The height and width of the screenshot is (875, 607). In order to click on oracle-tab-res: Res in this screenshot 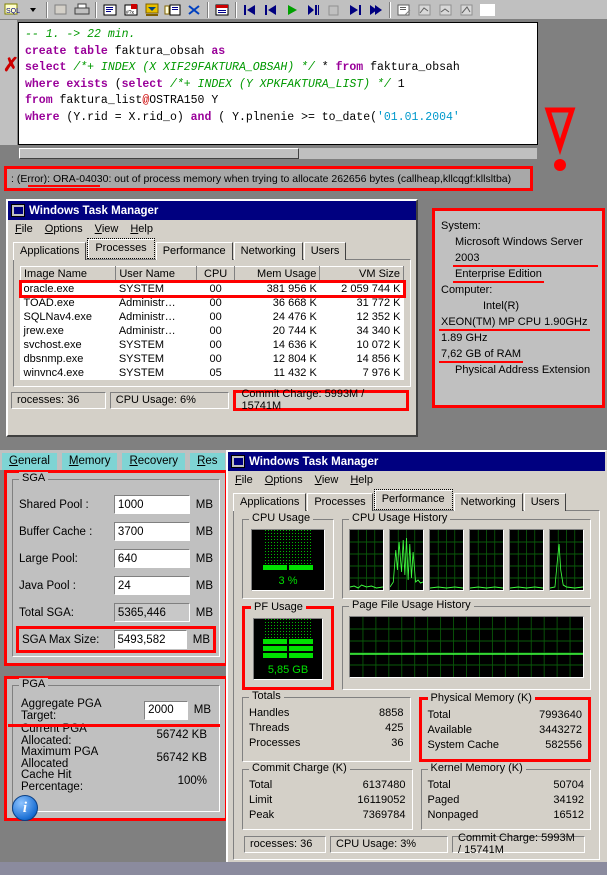, I will do `click(207, 461)`.